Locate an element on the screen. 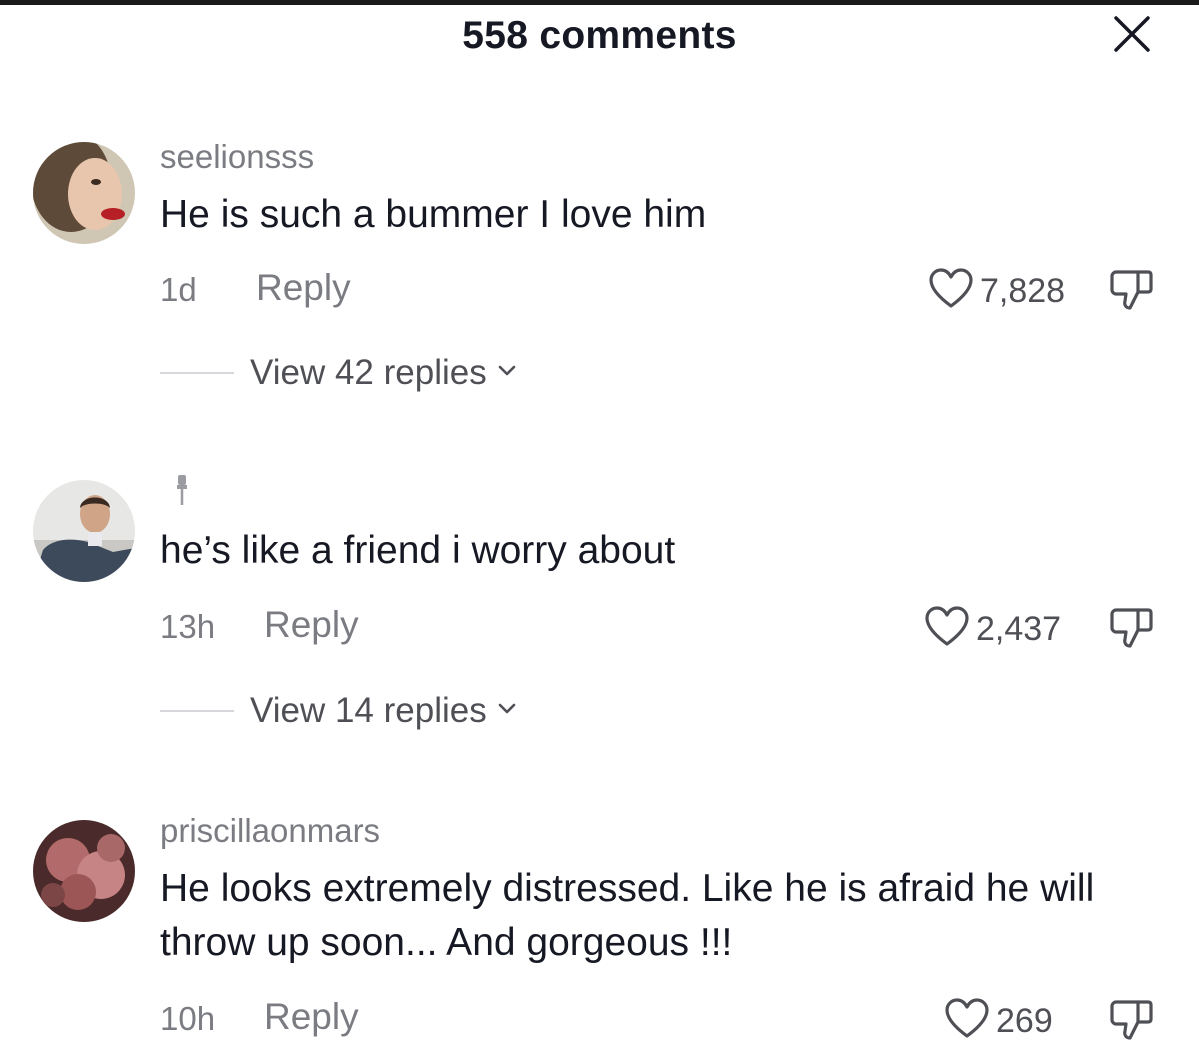  comment-timestamp: 10h is located at coordinates (188, 1018).